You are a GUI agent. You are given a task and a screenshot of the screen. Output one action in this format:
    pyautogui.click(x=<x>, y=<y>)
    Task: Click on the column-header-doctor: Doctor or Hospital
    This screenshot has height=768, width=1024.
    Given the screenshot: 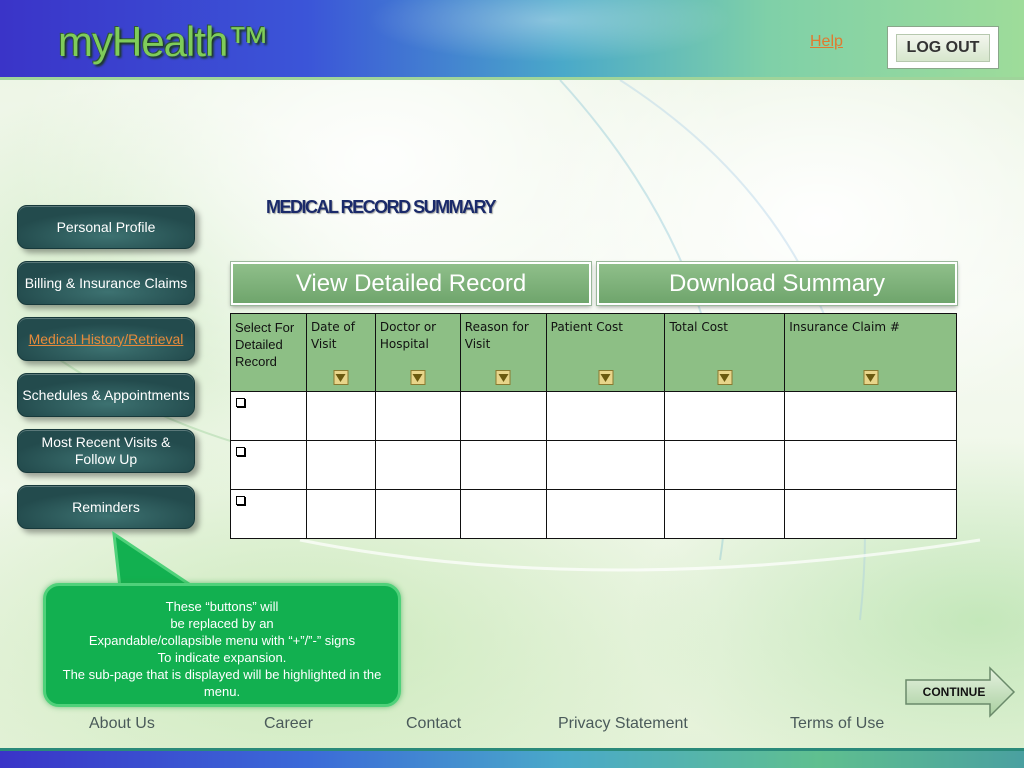 What is the action you would take?
    pyautogui.click(x=417, y=352)
    